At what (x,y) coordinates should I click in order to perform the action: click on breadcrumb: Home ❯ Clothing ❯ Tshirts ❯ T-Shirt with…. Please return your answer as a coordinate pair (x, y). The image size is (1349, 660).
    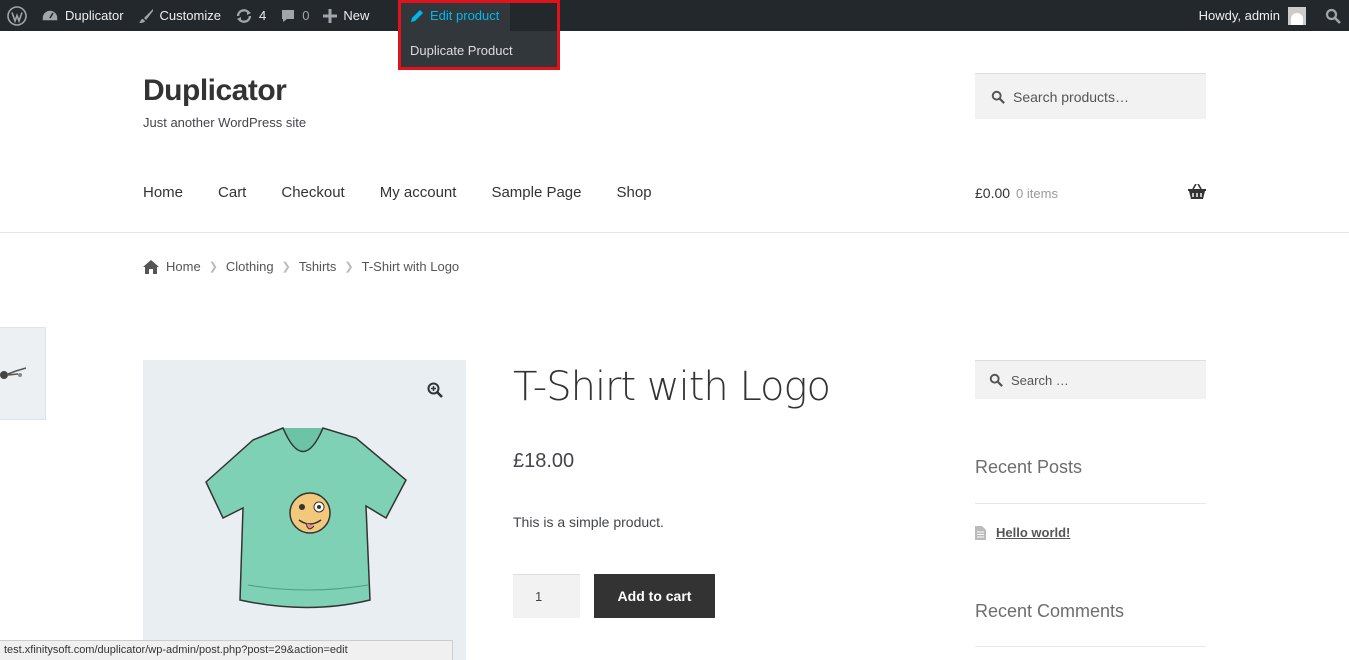
    Looking at the image, I should click on (301, 266).